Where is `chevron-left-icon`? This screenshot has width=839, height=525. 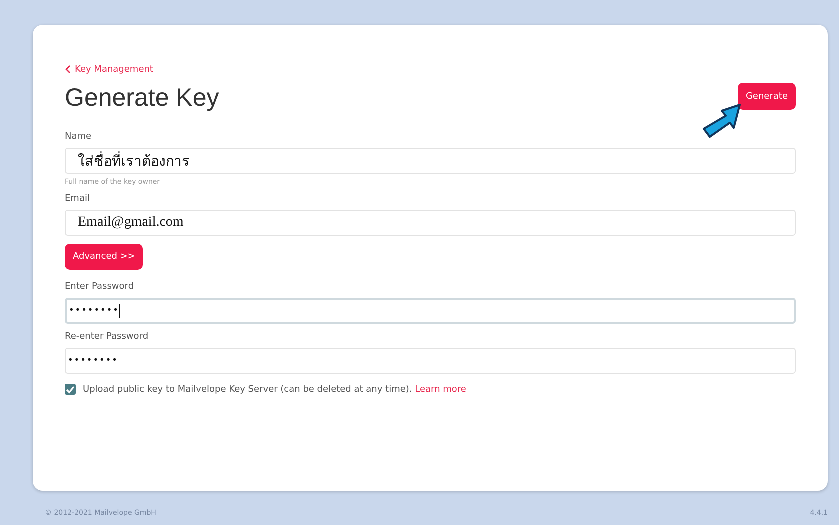
chevron-left-icon is located at coordinates (68, 69).